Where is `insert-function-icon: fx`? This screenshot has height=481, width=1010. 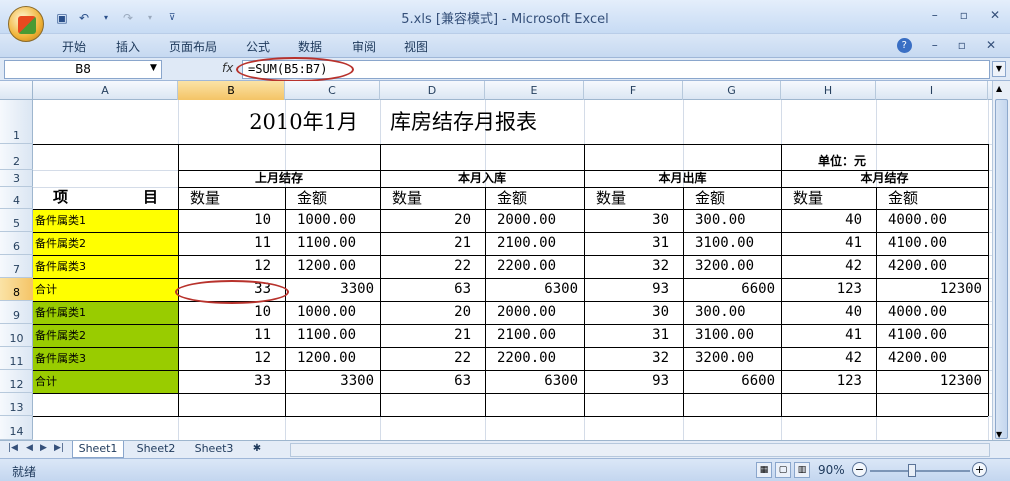
insert-function-icon: fx is located at coordinates (227, 68).